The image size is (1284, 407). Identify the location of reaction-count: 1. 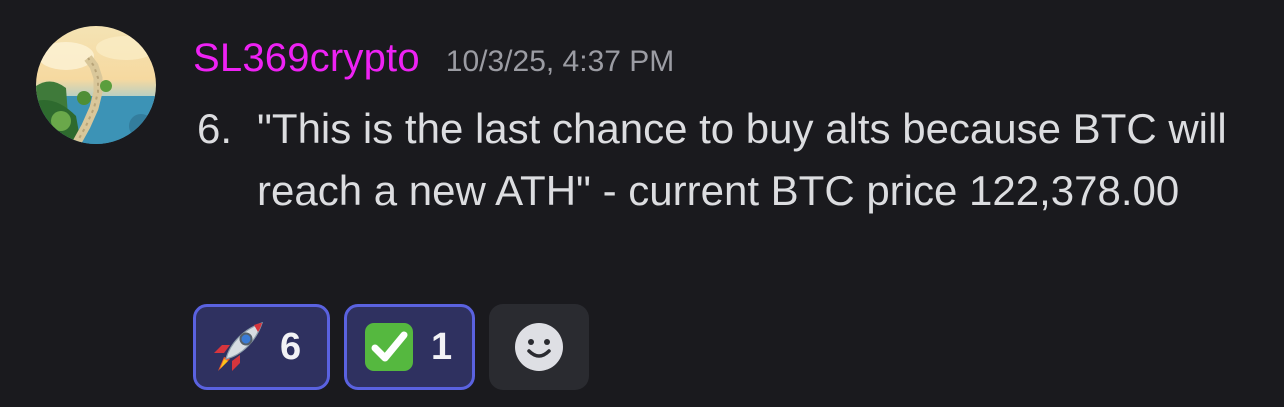
(442, 346).